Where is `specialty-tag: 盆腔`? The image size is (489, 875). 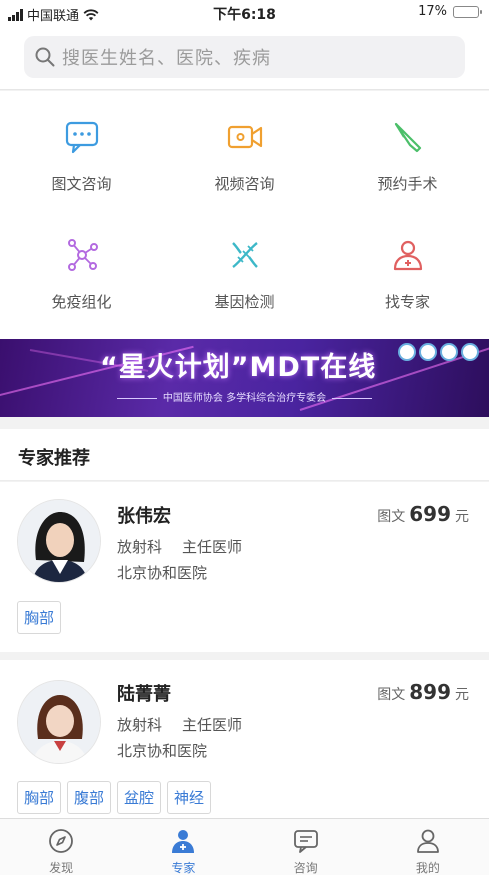
specialty-tag: 盆腔 is located at coordinates (139, 797).